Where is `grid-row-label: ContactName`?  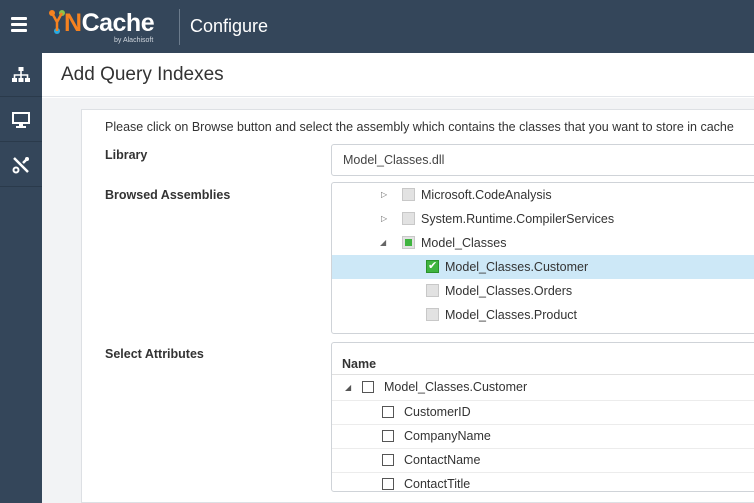
grid-row-label: ContactName is located at coordinates (442, 460).